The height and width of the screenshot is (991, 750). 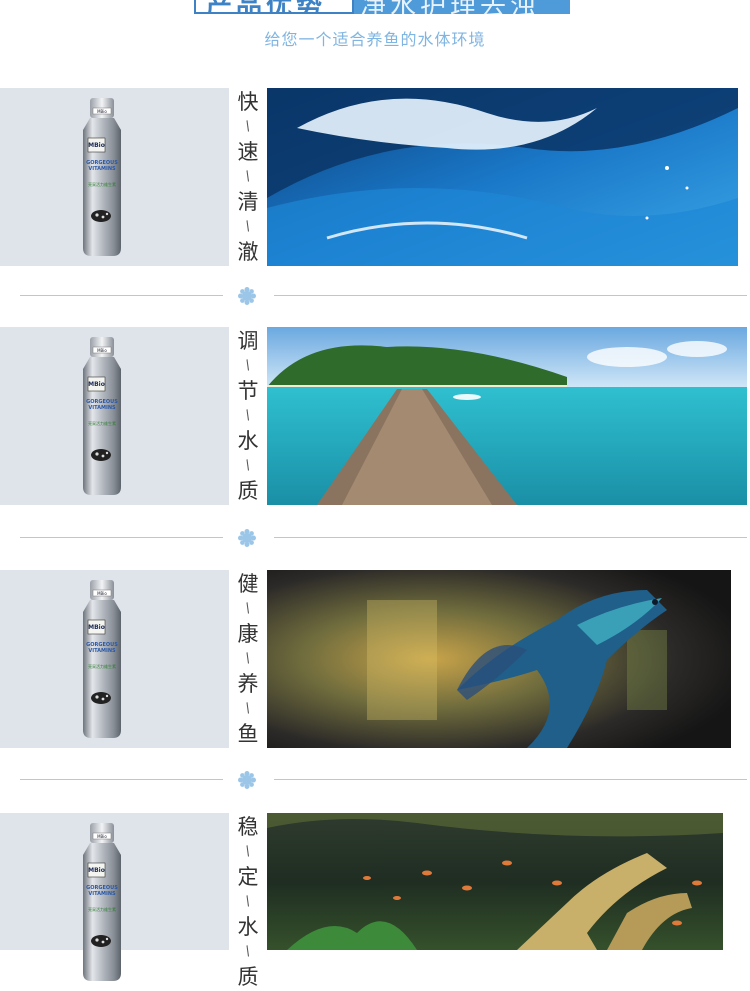 What do you see at coordinates (507, 416) in the screenshot?
I see `tropical-pier-photo` at bounding box center [507, 416].